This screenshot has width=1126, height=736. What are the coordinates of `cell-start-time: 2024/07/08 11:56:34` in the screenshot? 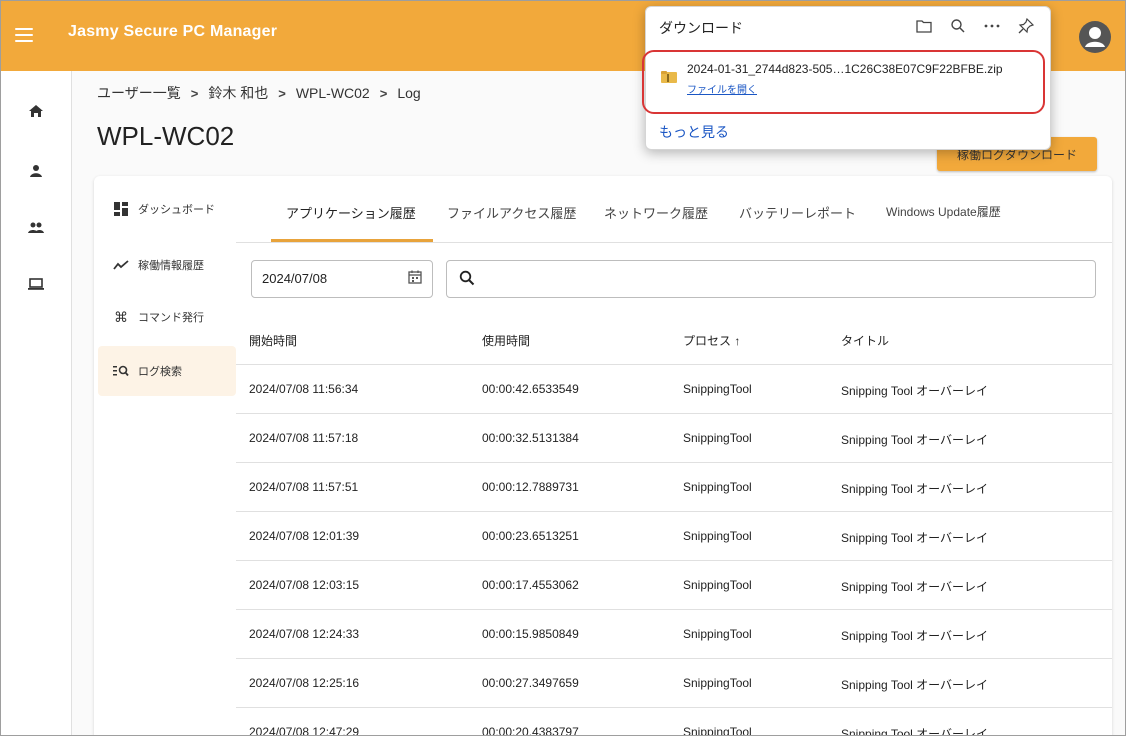 It's located at (304, 389).